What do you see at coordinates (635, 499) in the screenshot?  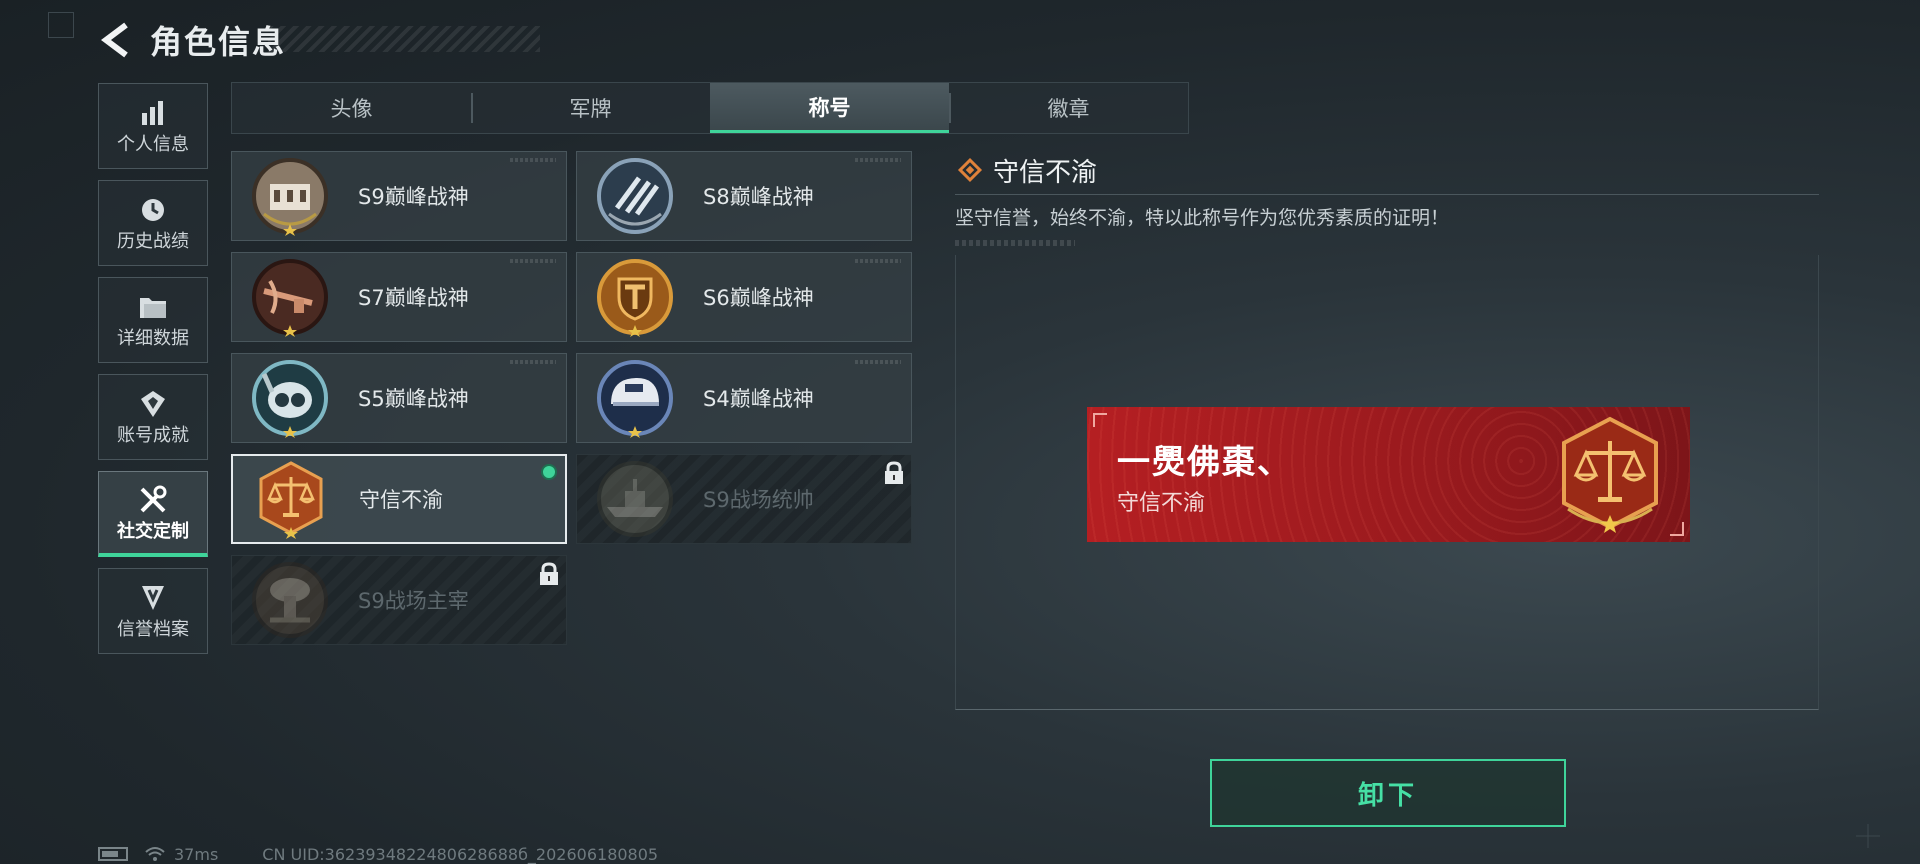 I see `warship-medal-icon` at bounding box center [635, 499].